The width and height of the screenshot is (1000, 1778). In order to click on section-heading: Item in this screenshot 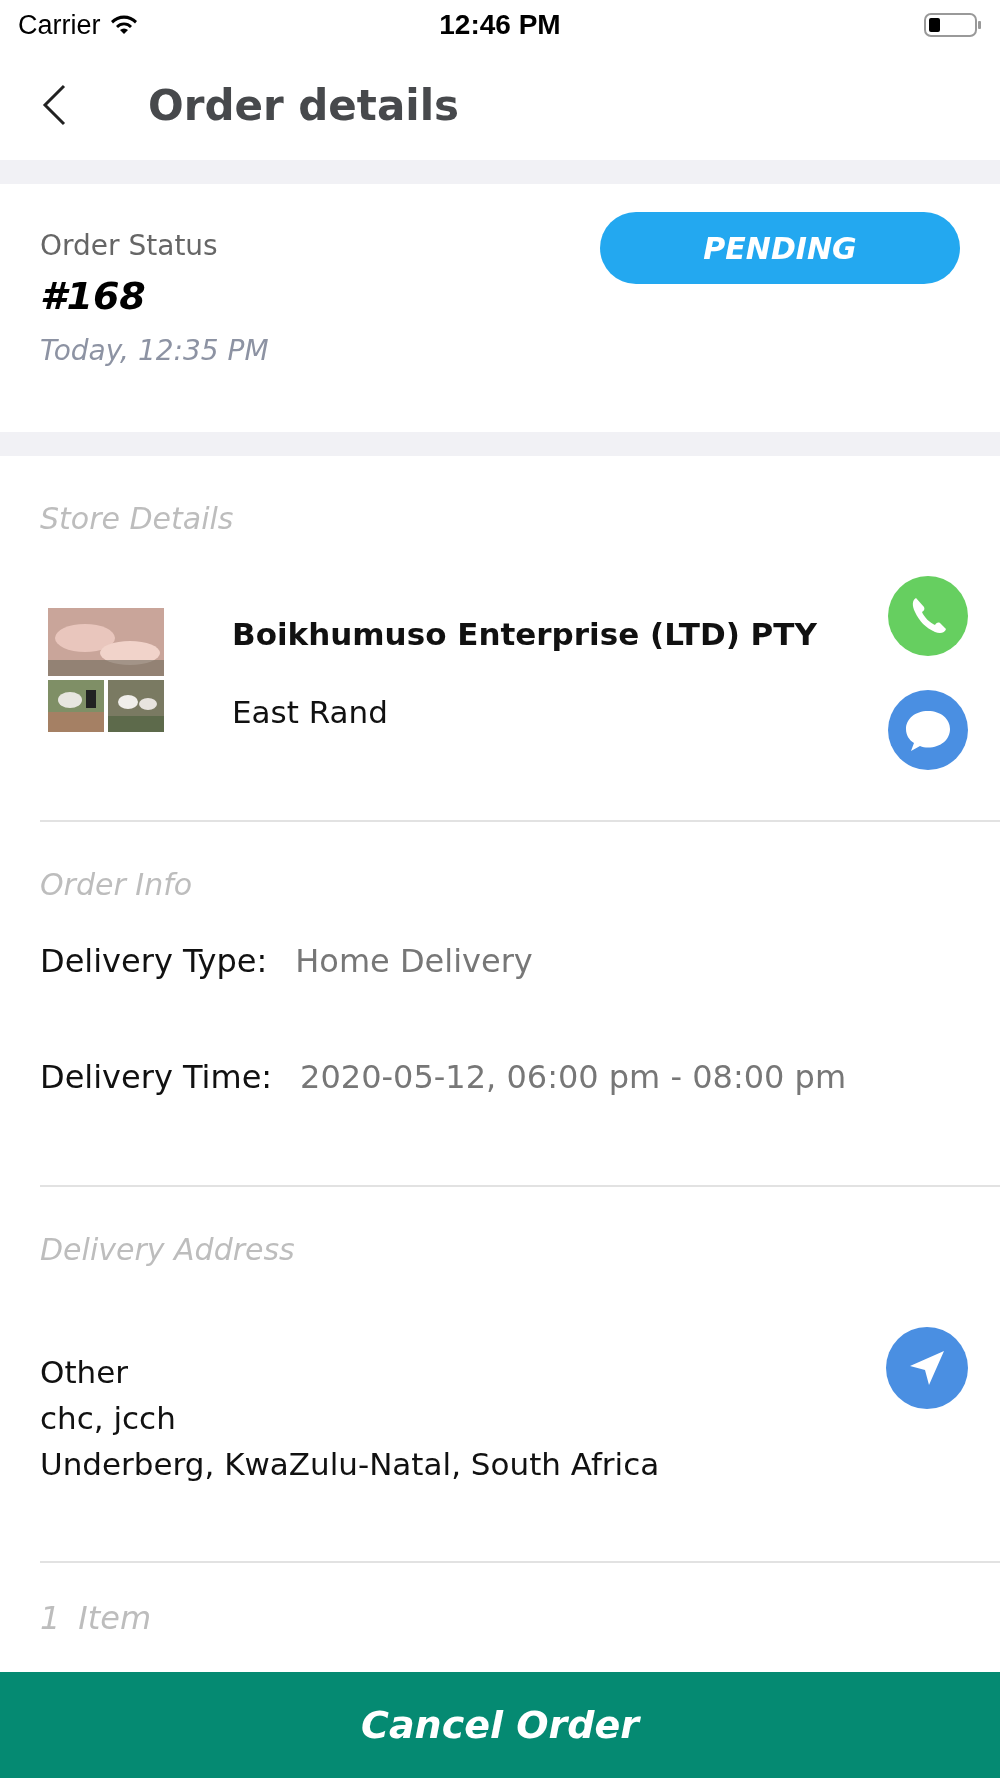, I will do `click(115, 1618)`.